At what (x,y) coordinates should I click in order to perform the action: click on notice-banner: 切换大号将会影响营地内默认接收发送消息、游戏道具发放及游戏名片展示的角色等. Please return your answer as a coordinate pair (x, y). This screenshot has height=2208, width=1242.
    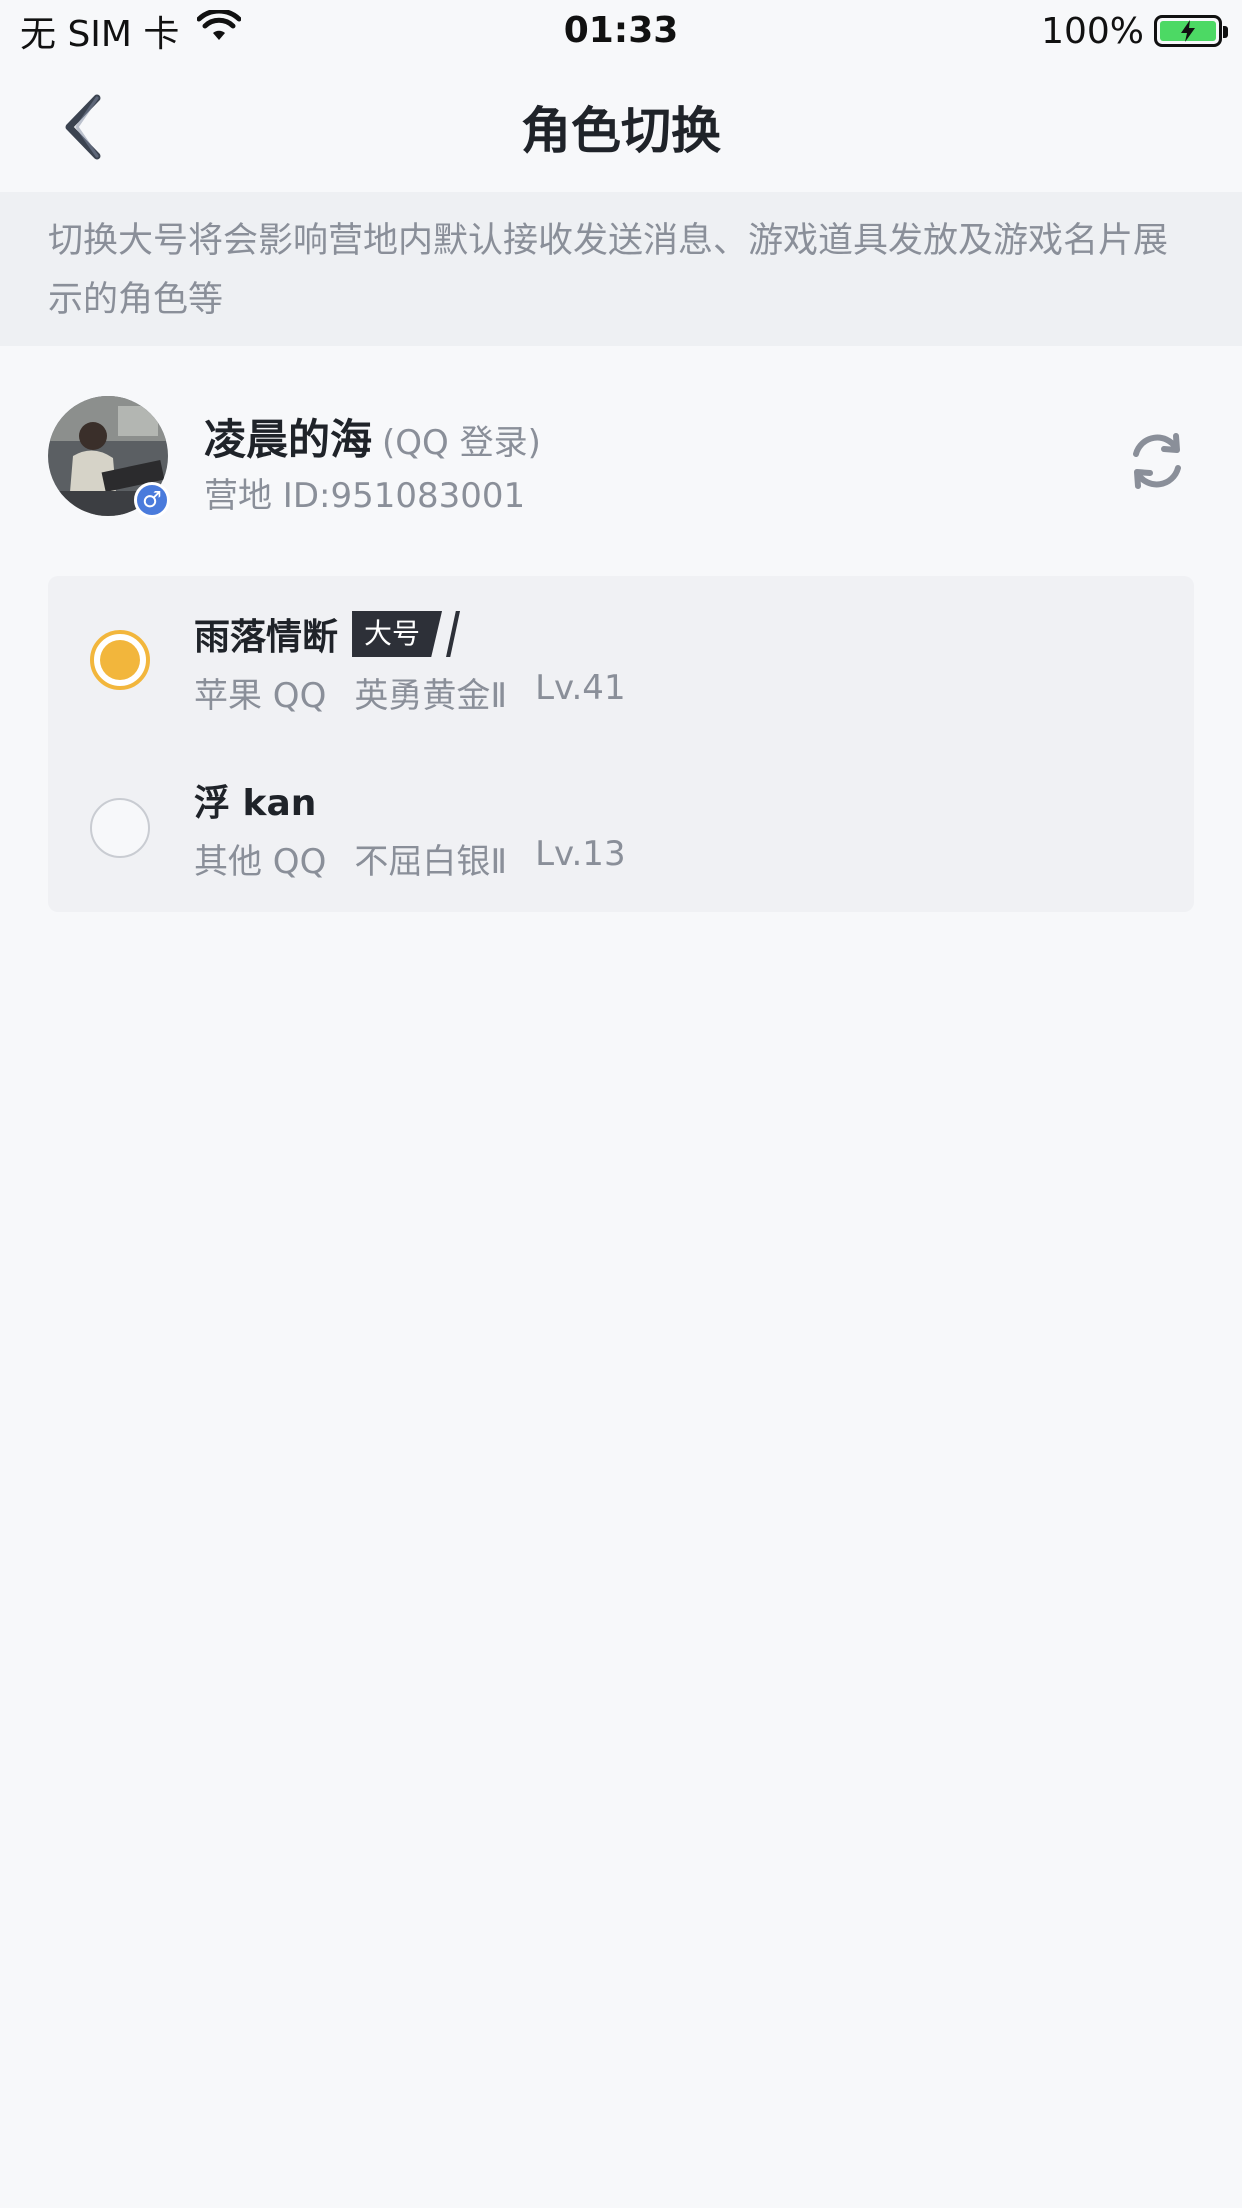
    Looking at the image, I should click on (621, 269).